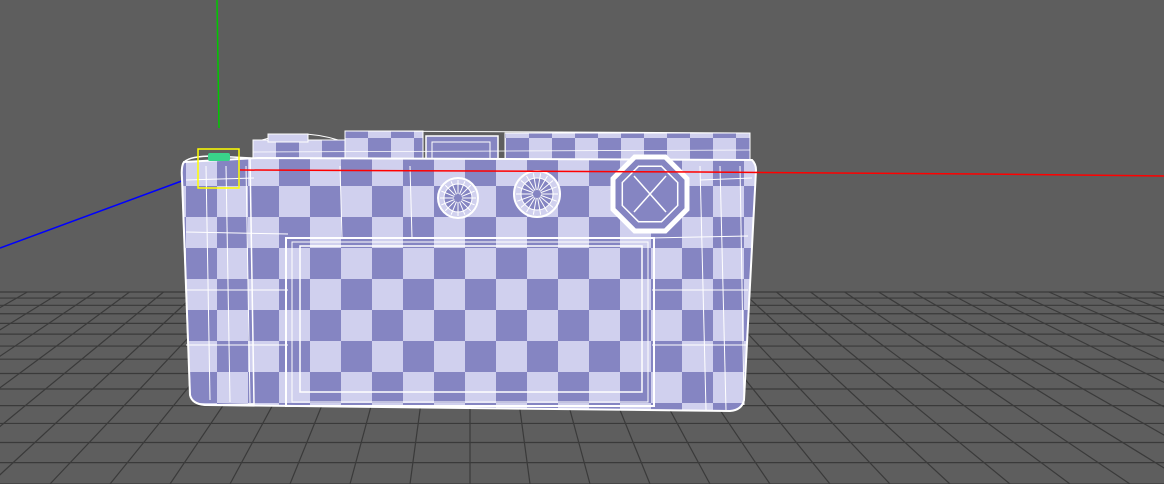  What do you see at coordinates (470, 322) in the screenshot?
I see `camera-lcd-panel` at bounding box center [470, 322].